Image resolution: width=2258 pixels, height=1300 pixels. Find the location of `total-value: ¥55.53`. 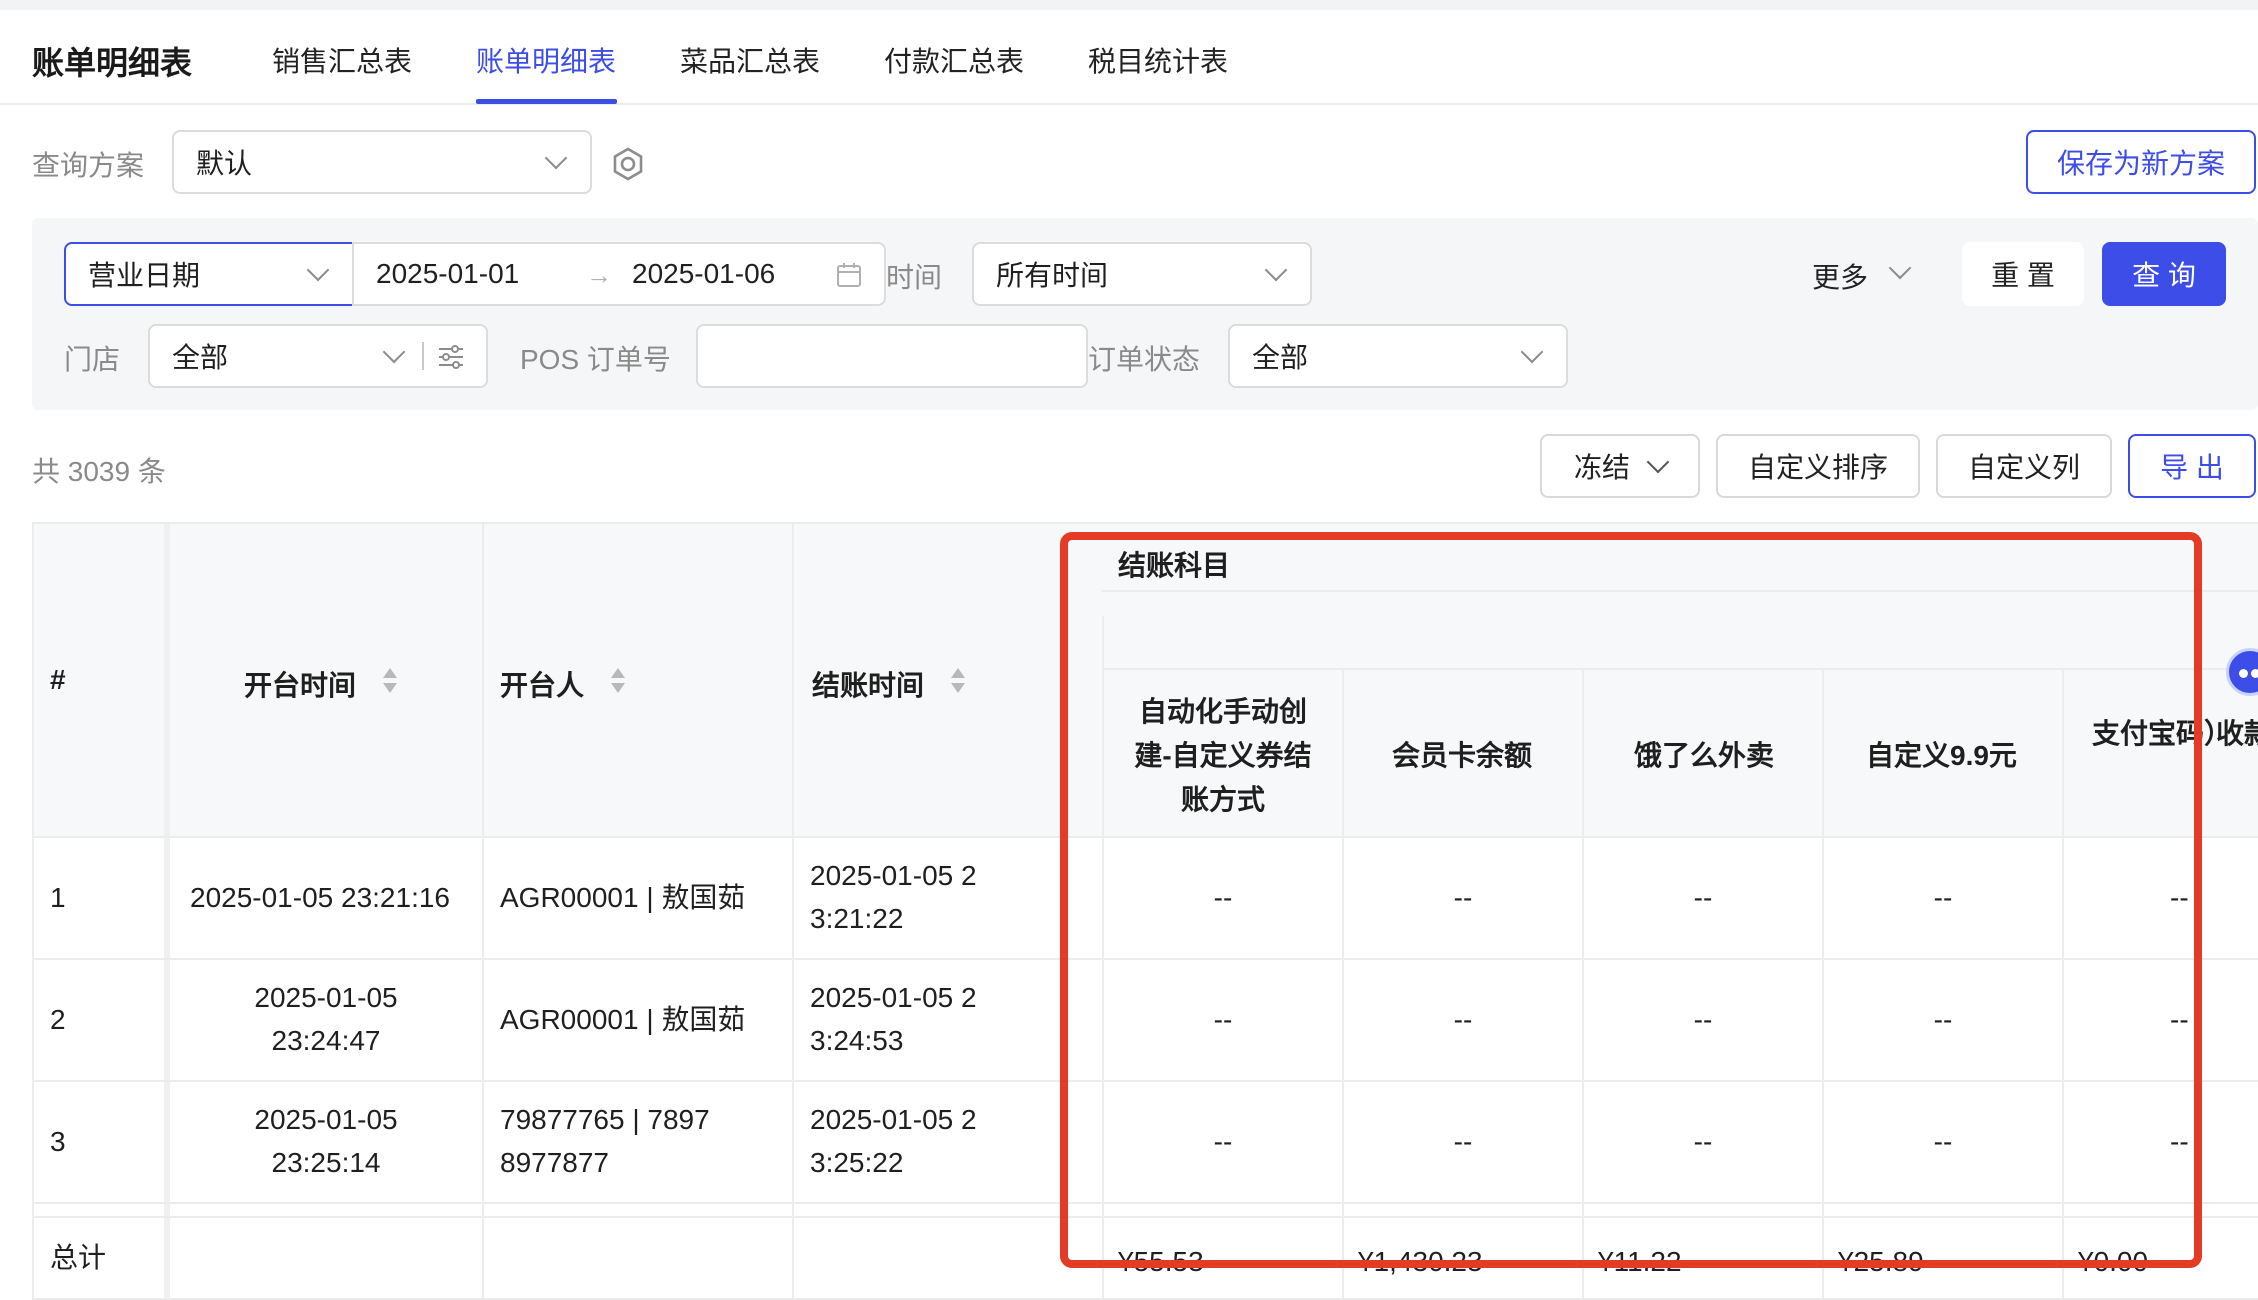

total-value: ¥55.53 is located at coordinates (1161, 1261).